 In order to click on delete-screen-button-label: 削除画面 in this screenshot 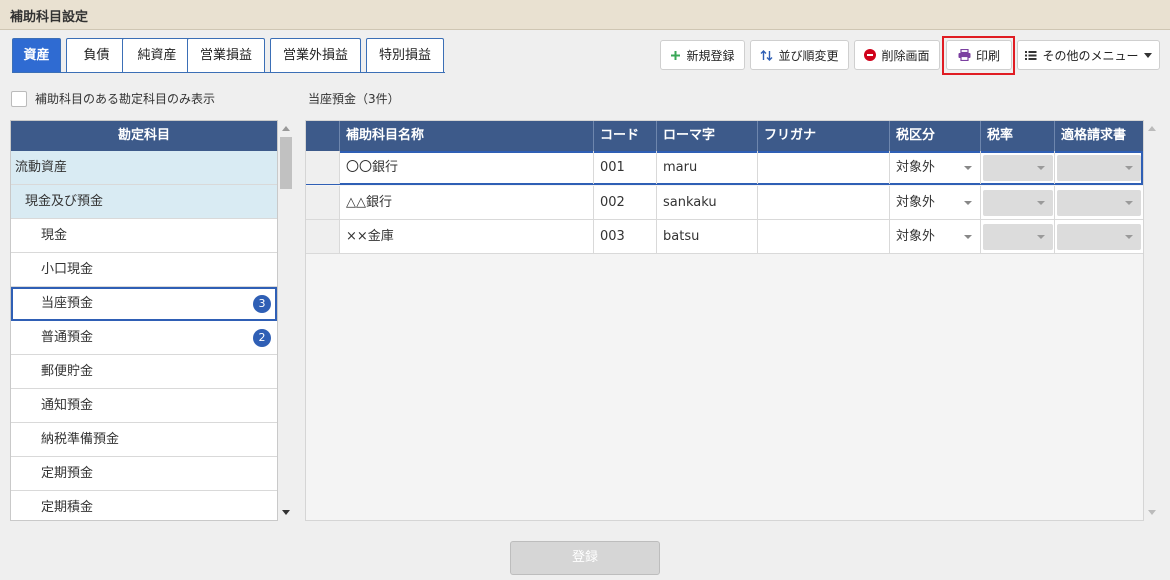, I will do `click(905, 55)`.